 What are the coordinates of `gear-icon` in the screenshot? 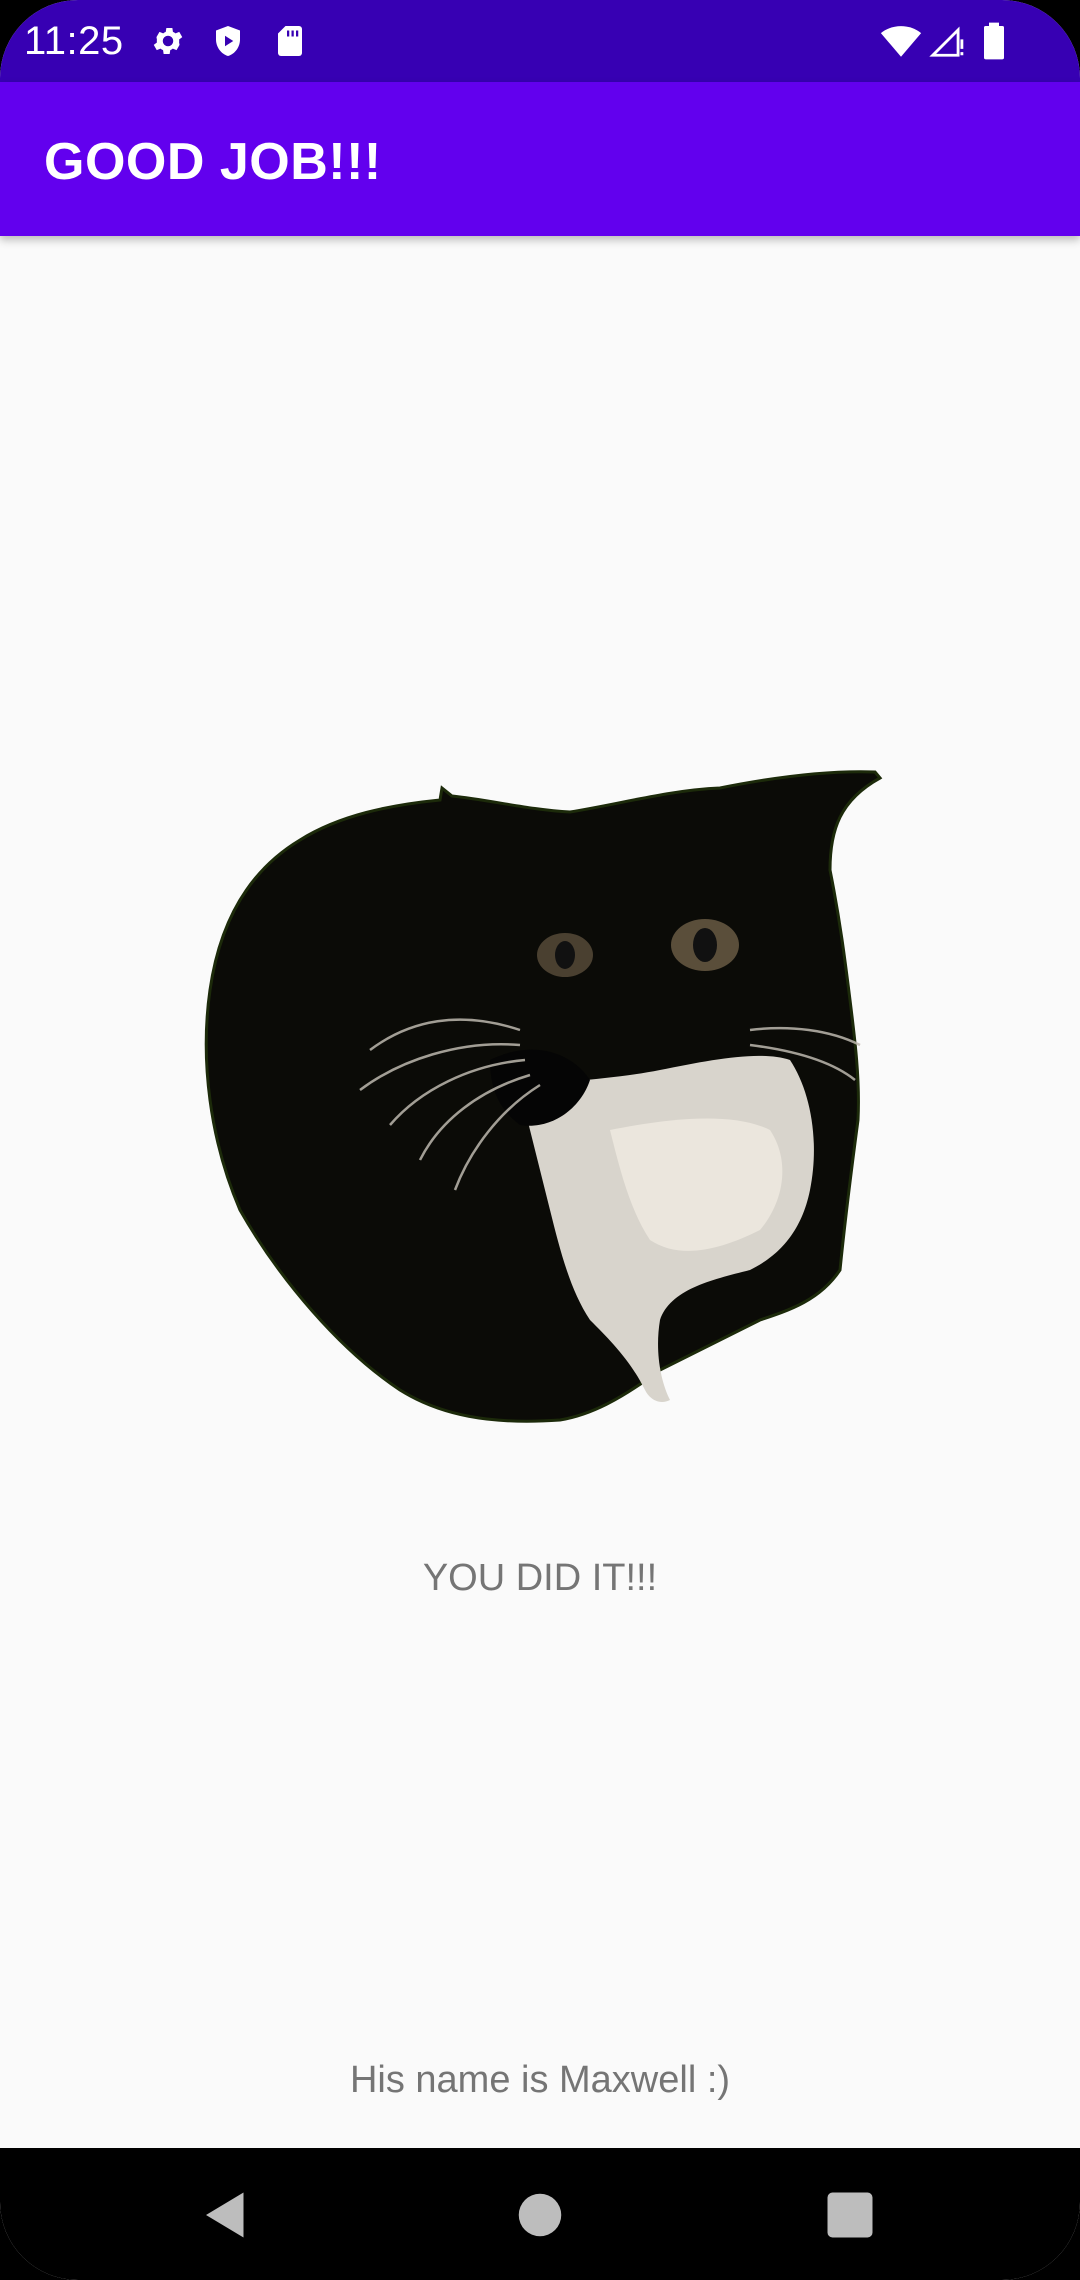 It's located at (168, 41).